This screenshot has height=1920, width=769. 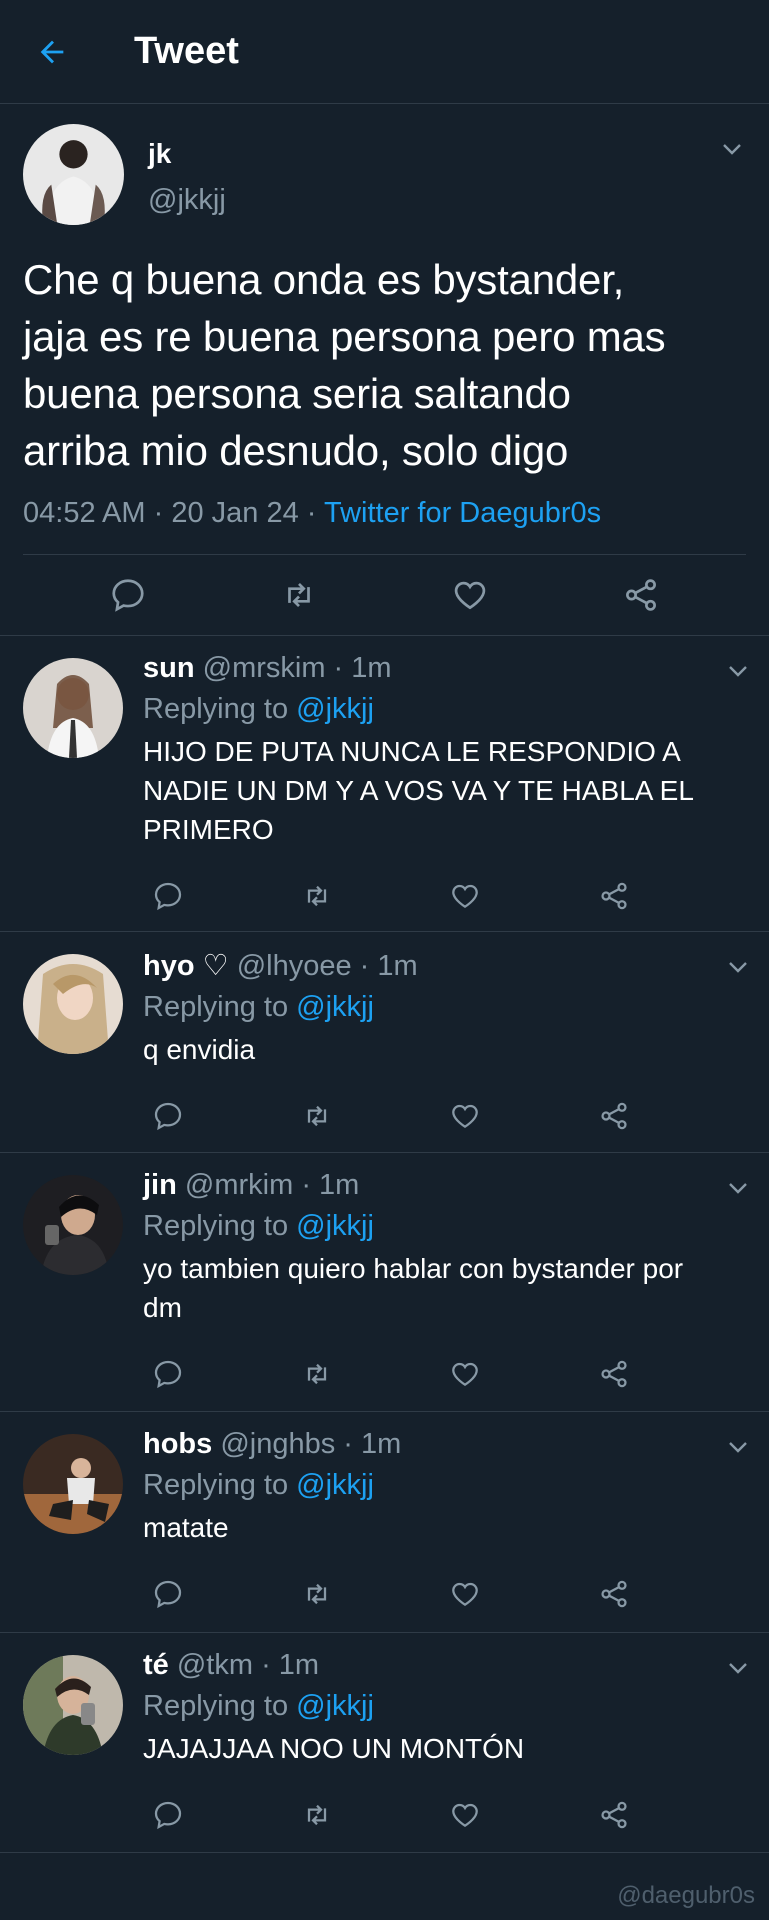 What do you see at coordinates (177, 1444) in the screenshot?
I see `reply-author-name: hobs` at bounding box center [177, 1444].